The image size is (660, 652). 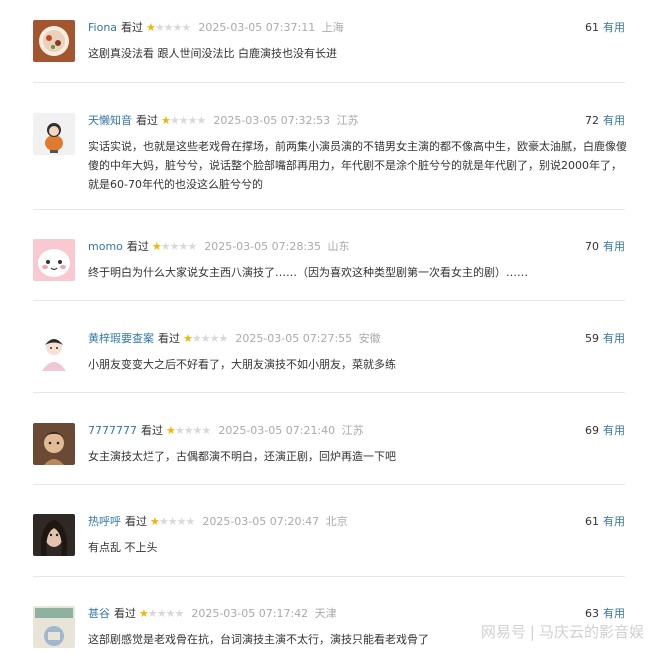 What do you see at coordinates (110, 120) in the screenshot?
I see `username-link: 天懒知音` at bounding box center [110, 120].